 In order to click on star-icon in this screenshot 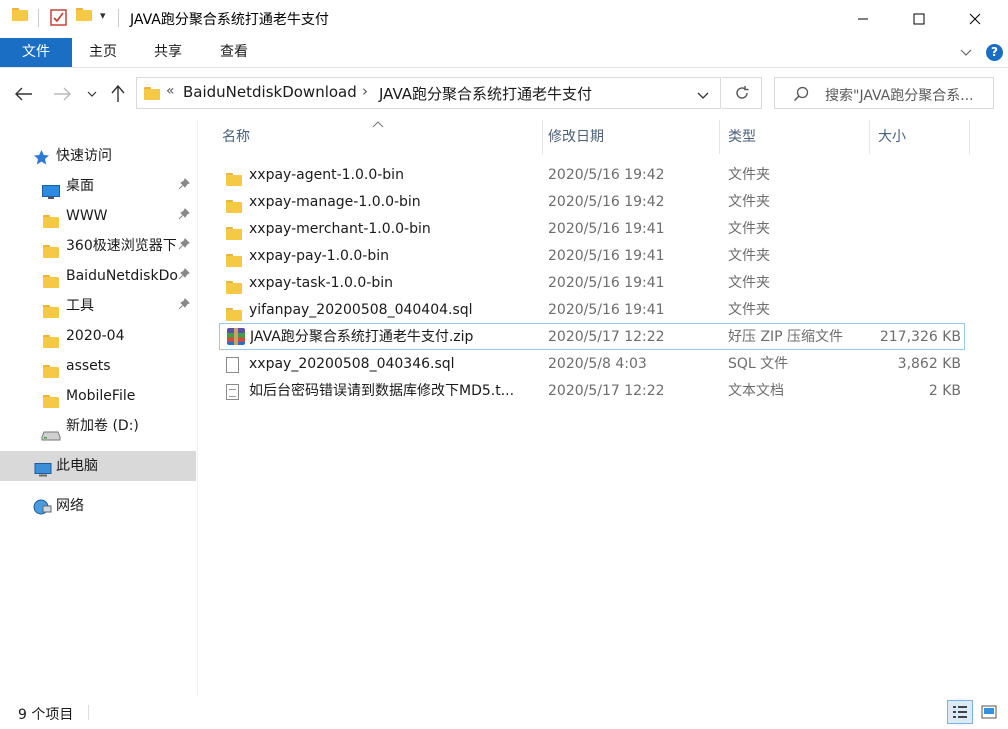, I will do `click(41, 159)`.